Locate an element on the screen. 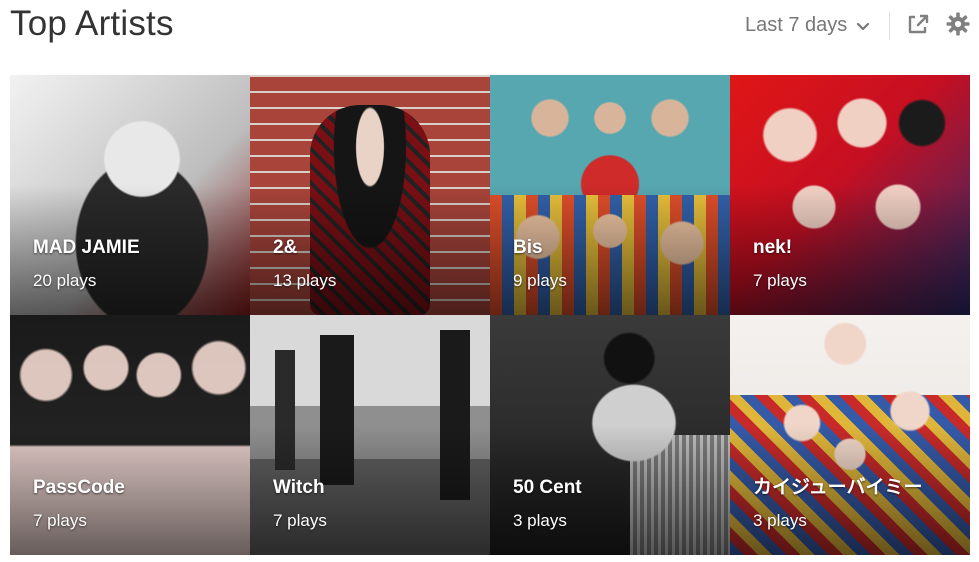 This screenshot has width=979, height=562. share-external-icon is located at coordinates (918, 26).